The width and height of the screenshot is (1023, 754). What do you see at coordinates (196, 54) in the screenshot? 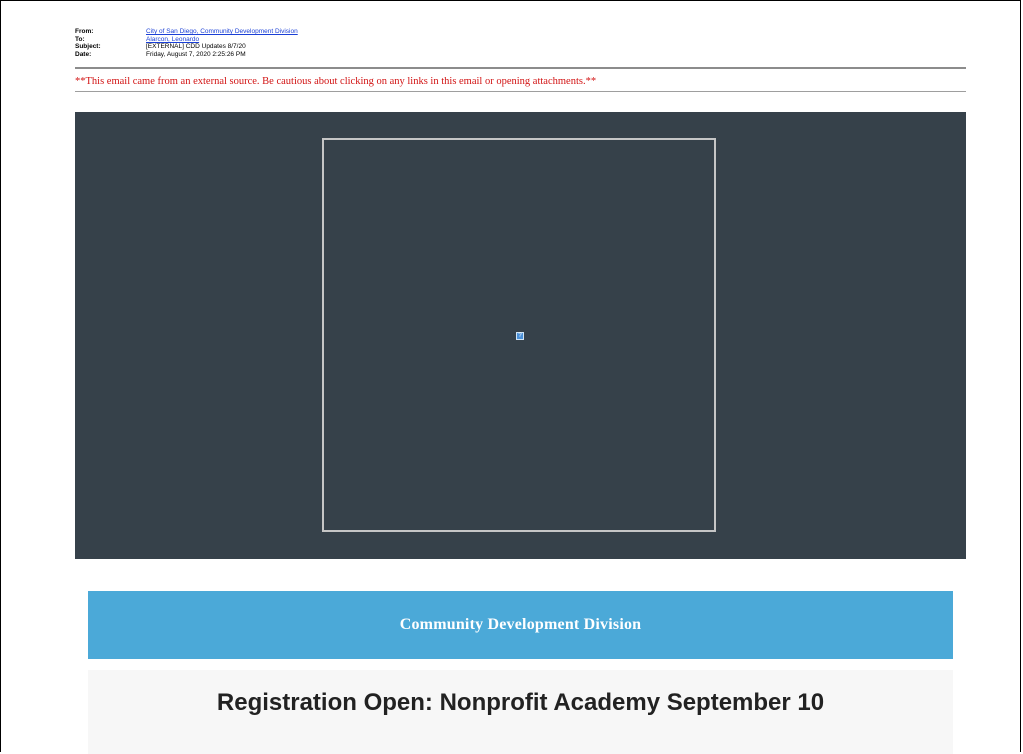
I see `date-value: Friday, August 7, 2020 2:25:26 PM` at bounding box center [196, 54].